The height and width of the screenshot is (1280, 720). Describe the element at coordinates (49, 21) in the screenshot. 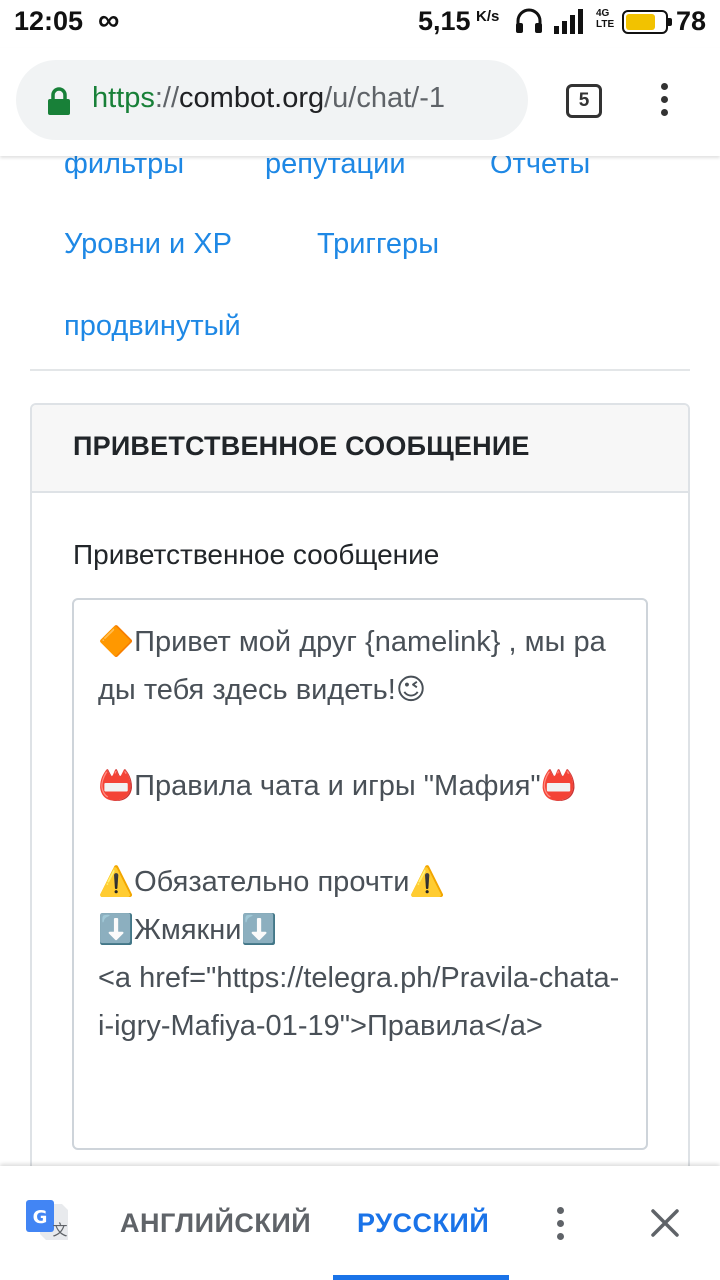

I see `status-time: 12:05` at that location.